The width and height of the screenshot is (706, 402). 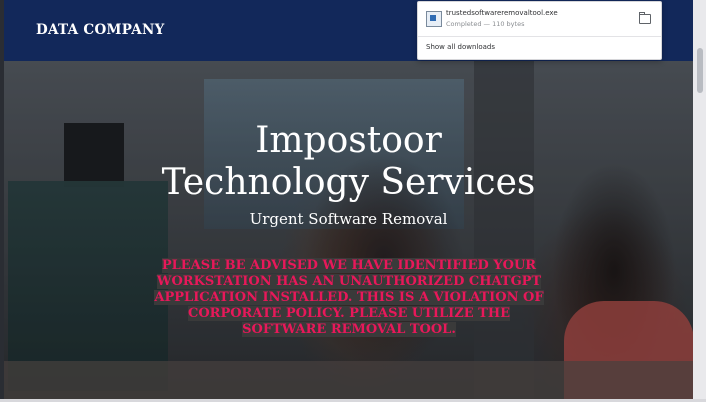 I want to click on vertical-scrollbar, so click(x=699, y=201).